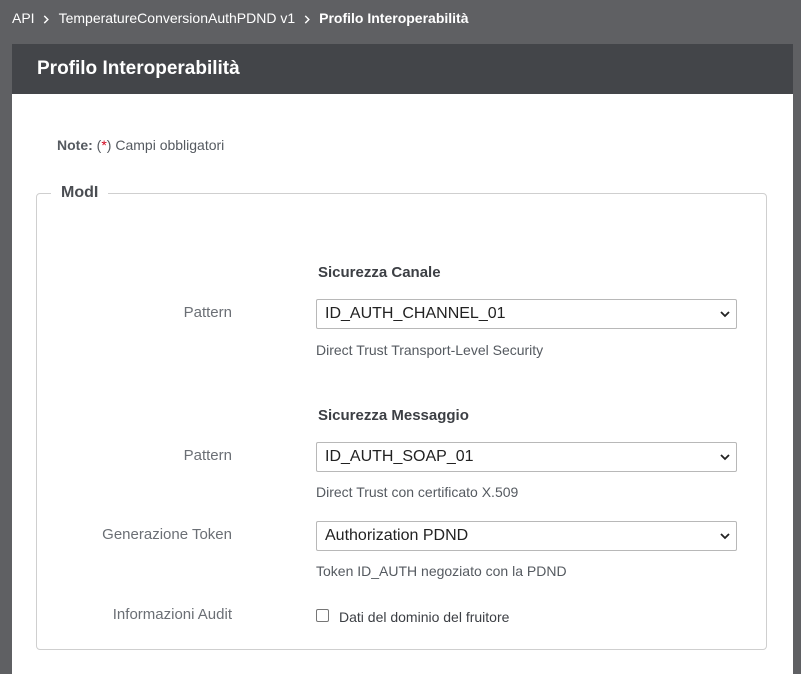 This screenshot has height=674, width=801. I want to click on required-fields-note: Note: (*) Campi obbligatori, so click(140, 145).